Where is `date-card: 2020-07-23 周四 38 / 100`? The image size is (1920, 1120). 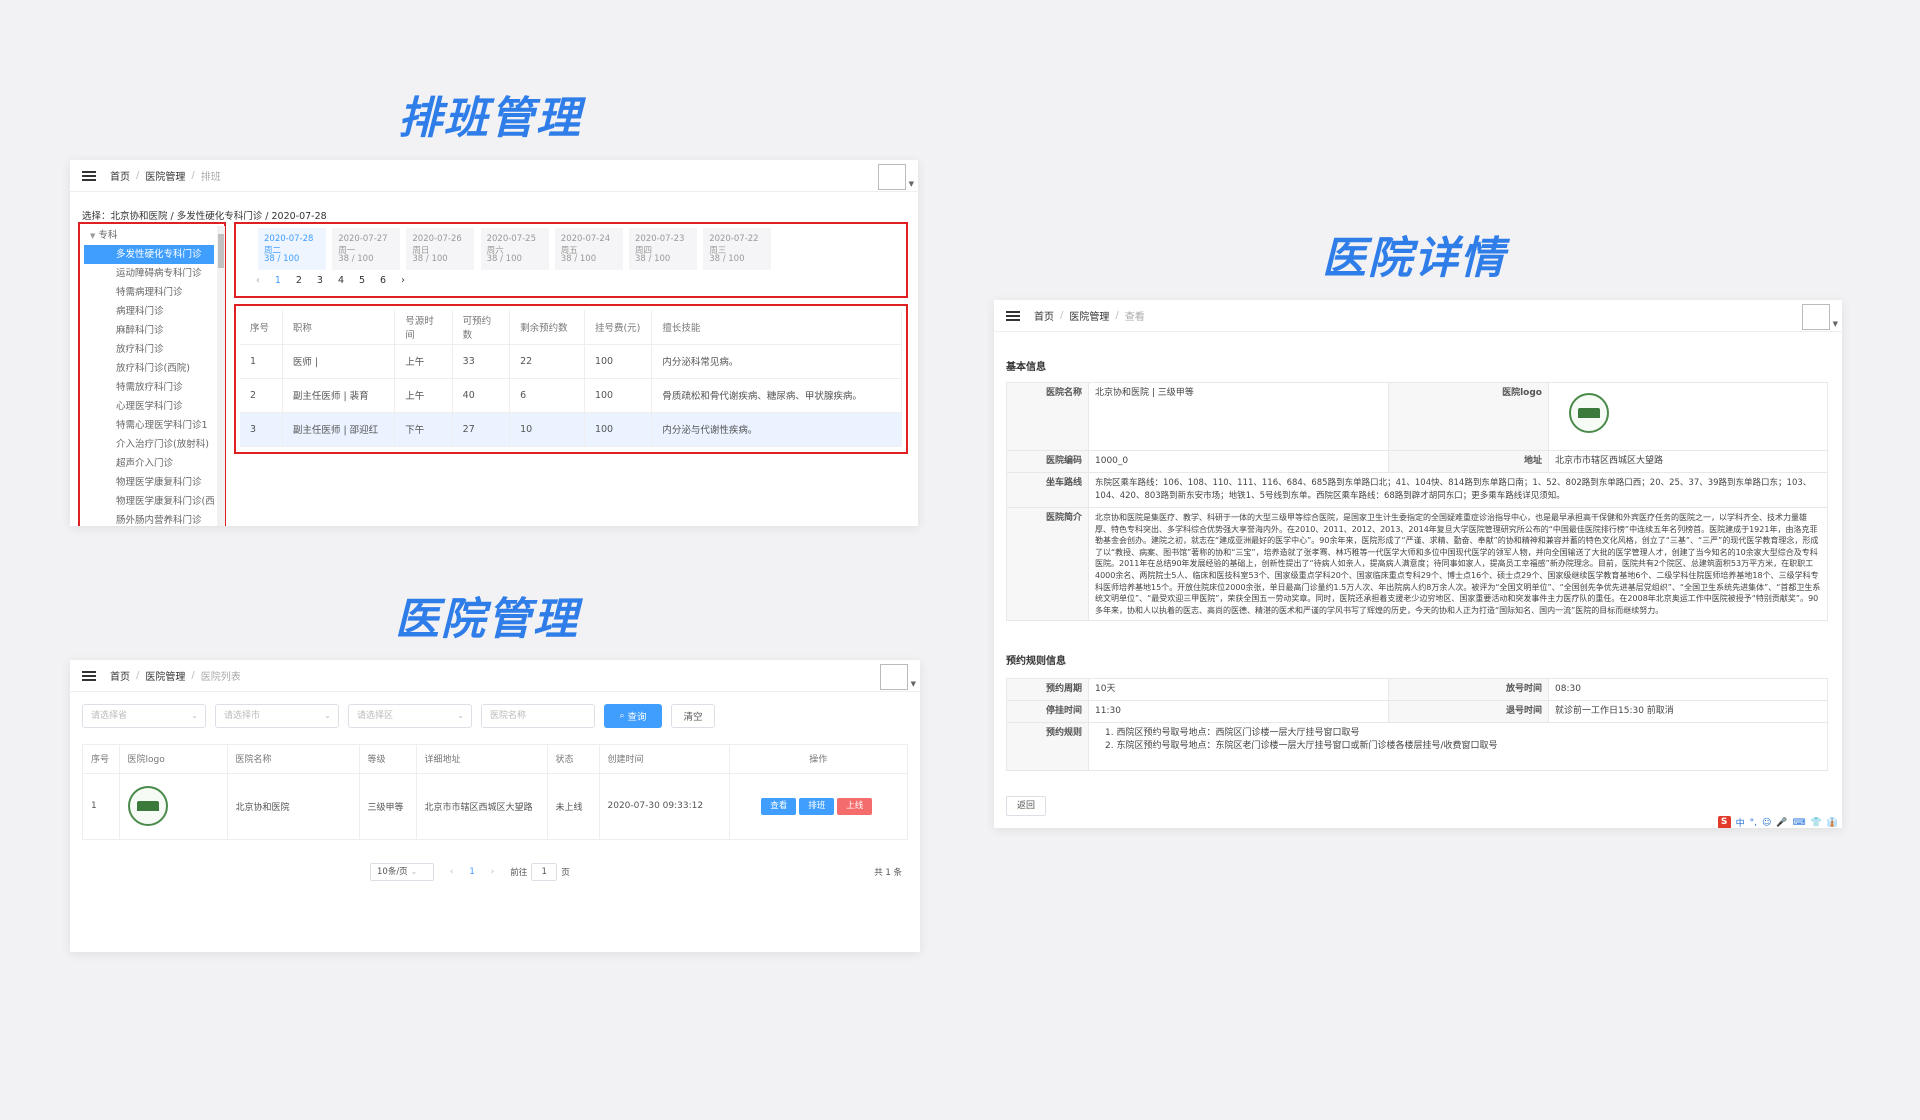 date-card: 2020-07-23 周四 38 / 100 is located at coordinates (663, 249).